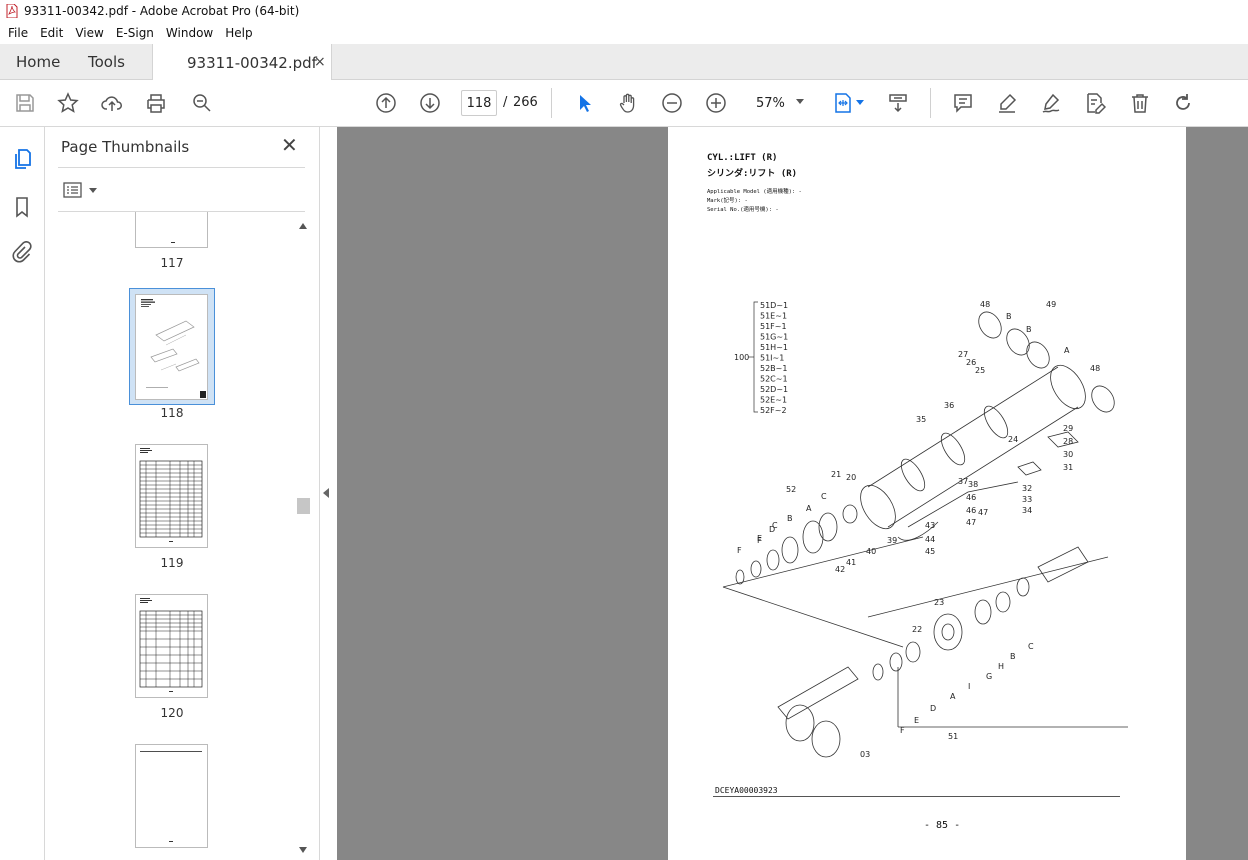  What do you see at coordinates (624, 33) in the screenshot?
I see `menu-bar: File Edit View E-Sign Window Help` at bounding box center [624, 33].